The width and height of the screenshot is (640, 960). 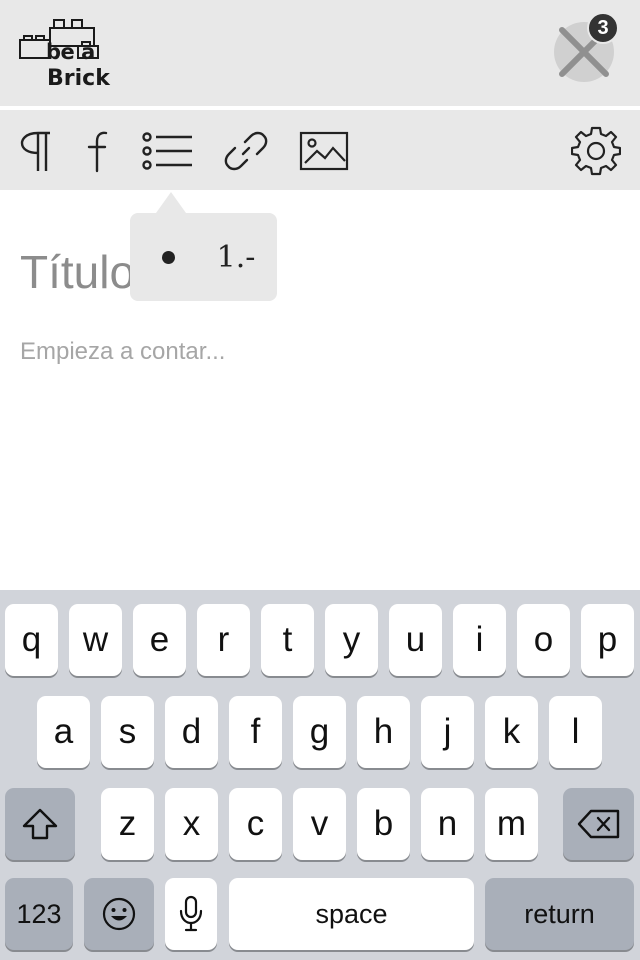 I want to click on logo-text-brick: Brick, so click(x=78, y=78).